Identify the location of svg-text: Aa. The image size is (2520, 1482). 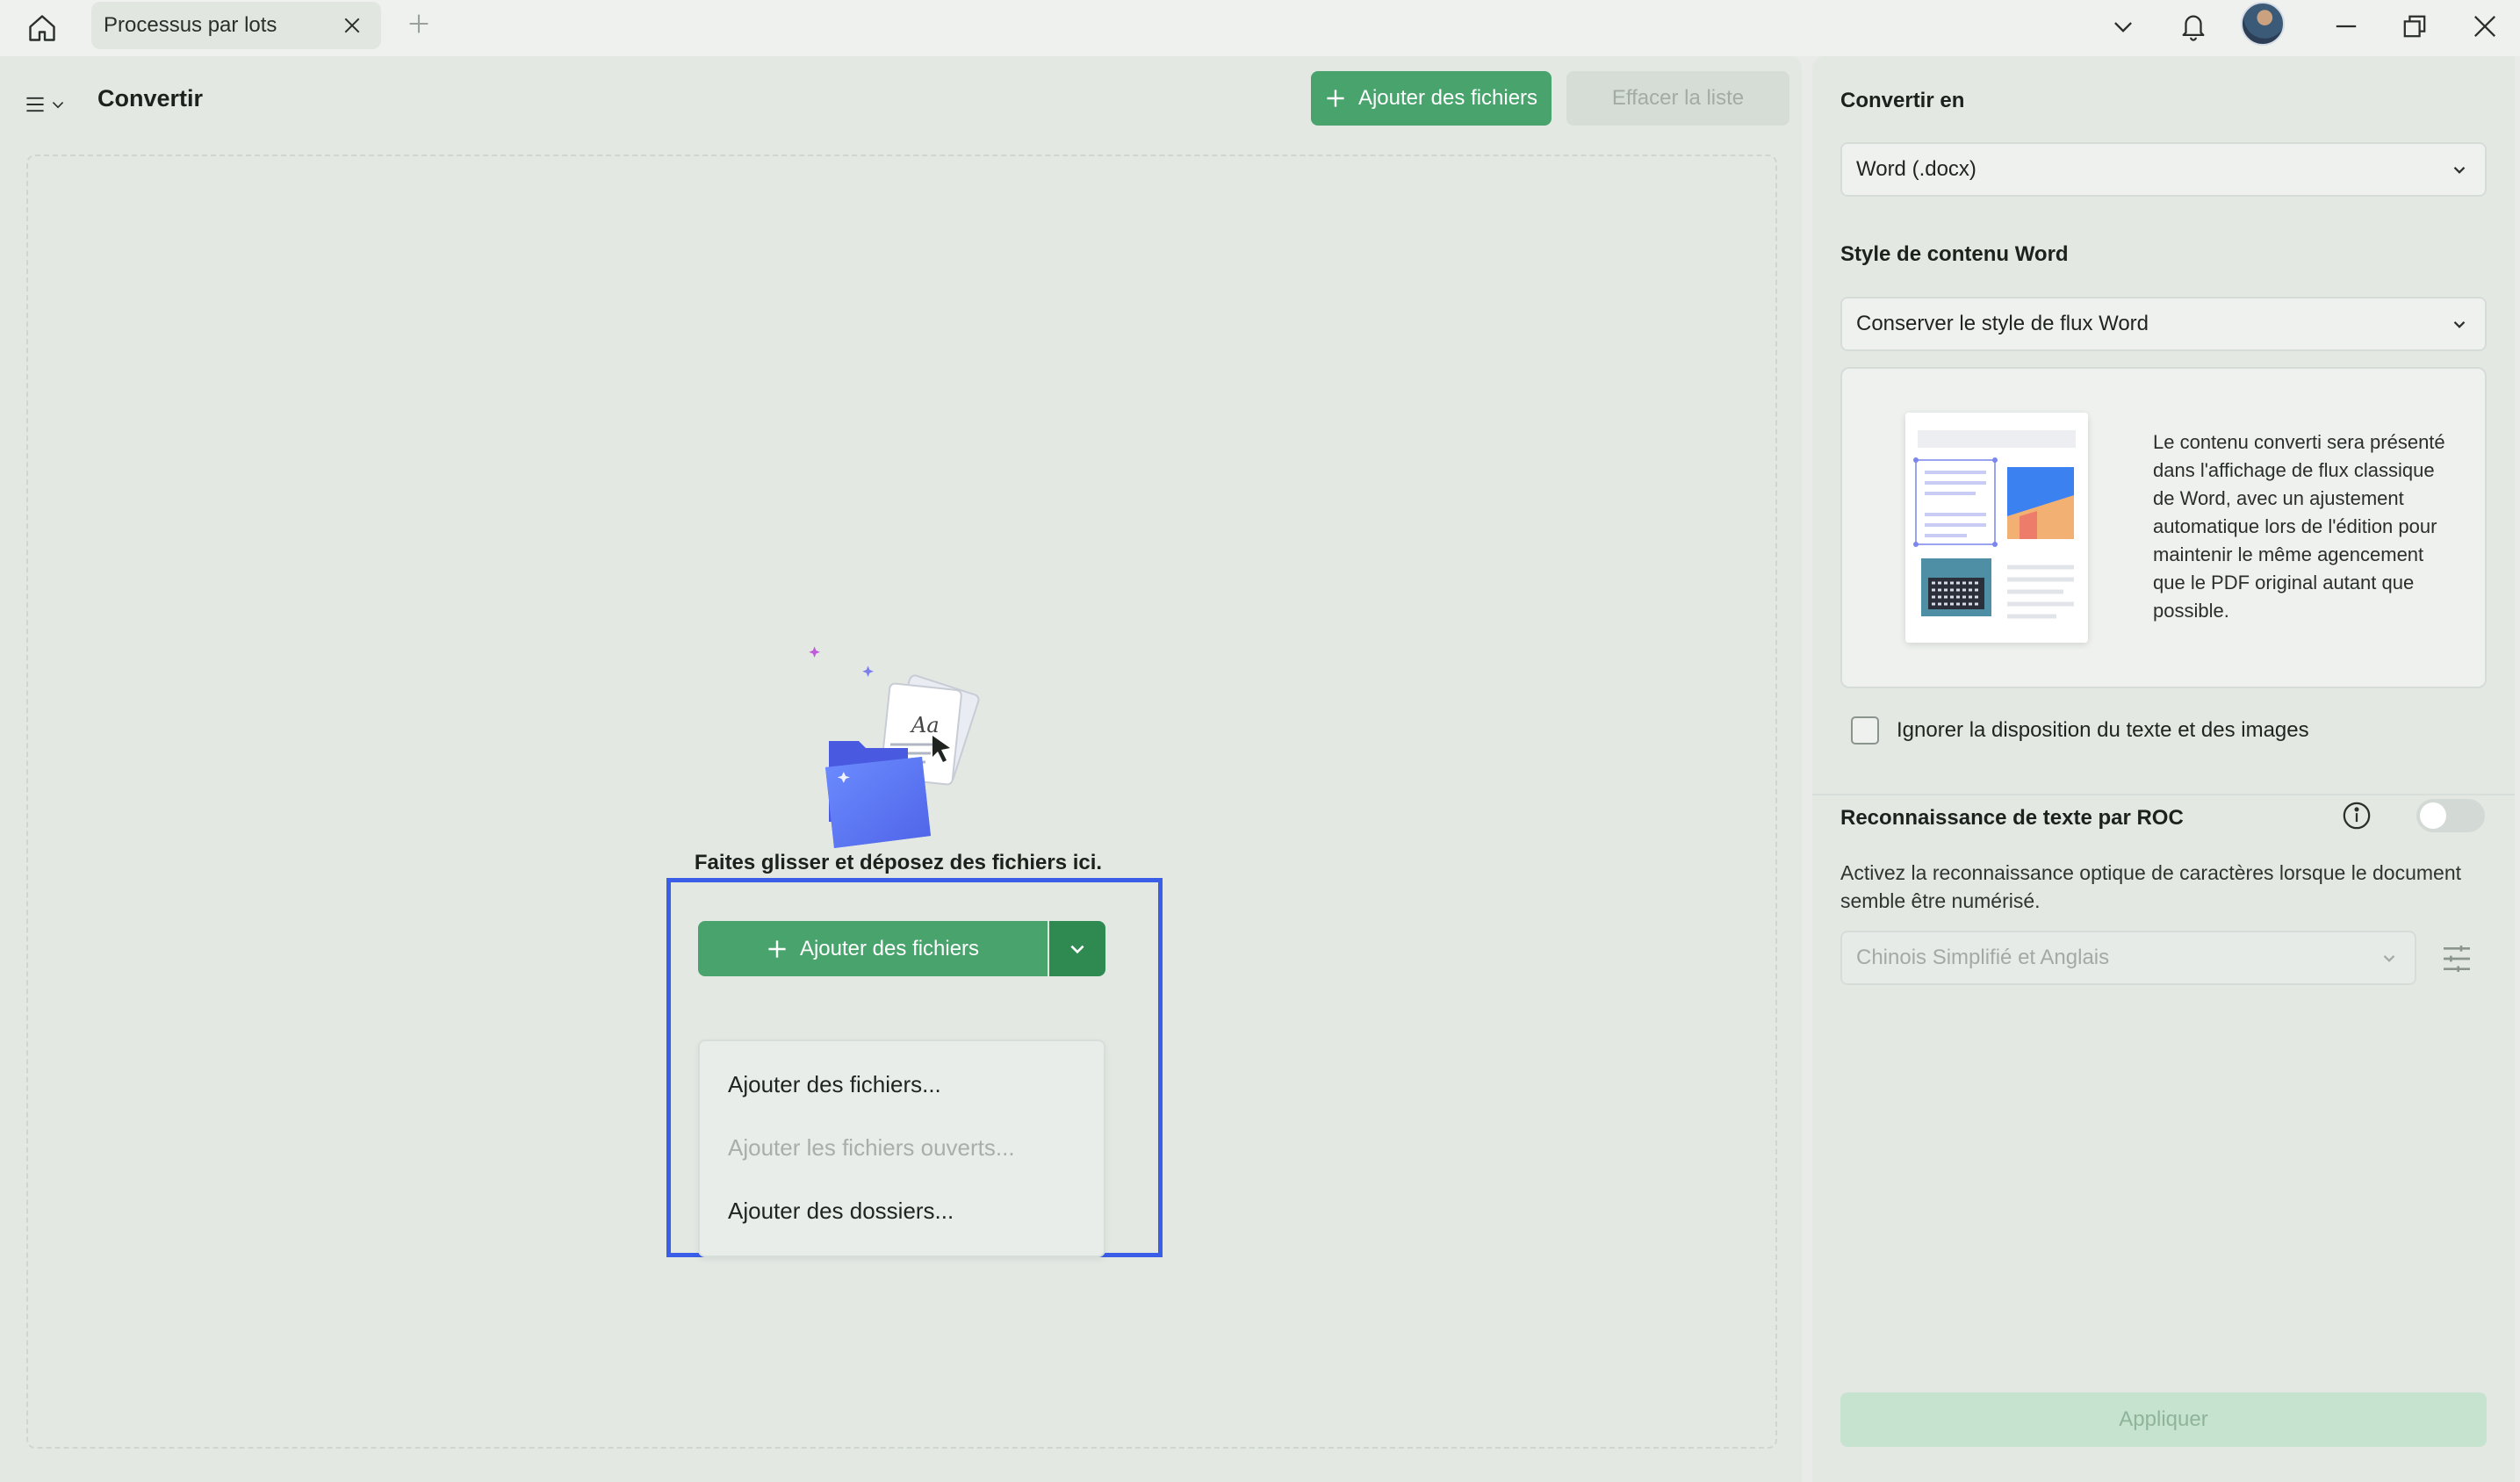
(925, 725).